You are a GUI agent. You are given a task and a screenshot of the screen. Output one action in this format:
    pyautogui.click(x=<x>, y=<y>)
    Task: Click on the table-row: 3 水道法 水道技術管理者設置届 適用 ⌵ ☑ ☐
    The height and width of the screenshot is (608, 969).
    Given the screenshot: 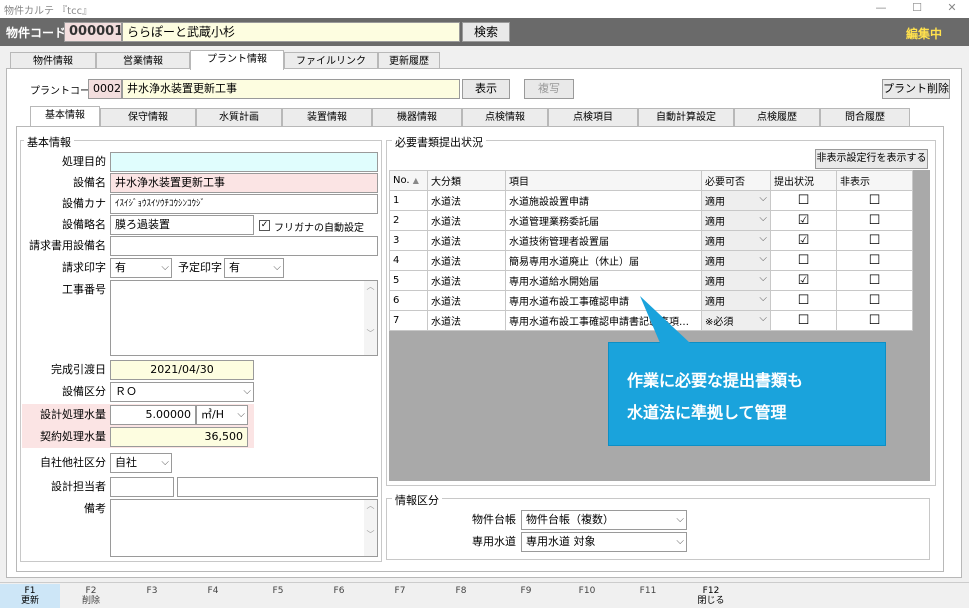 What is the action you would take?
    pyautogui.click(x=651, y=240)
    